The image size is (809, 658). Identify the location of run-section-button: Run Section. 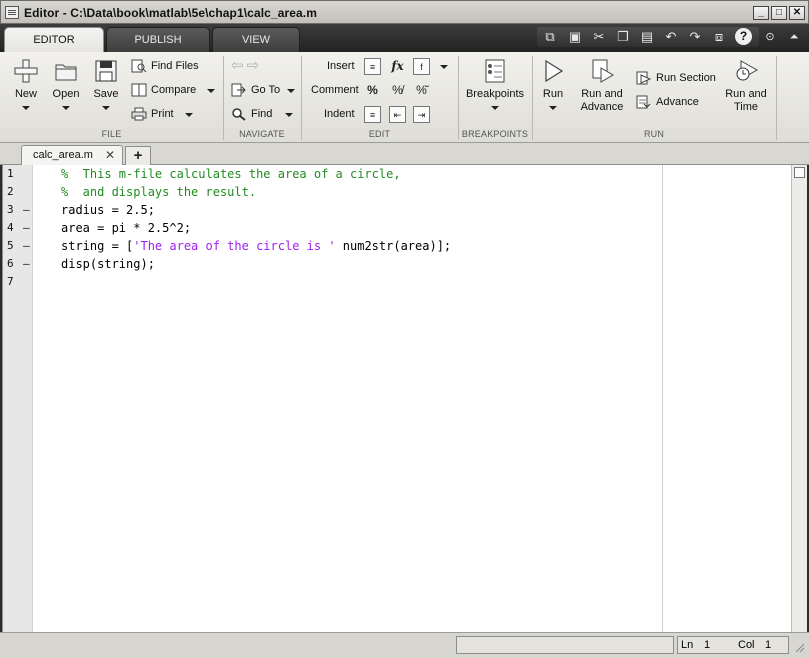
(676, 78).